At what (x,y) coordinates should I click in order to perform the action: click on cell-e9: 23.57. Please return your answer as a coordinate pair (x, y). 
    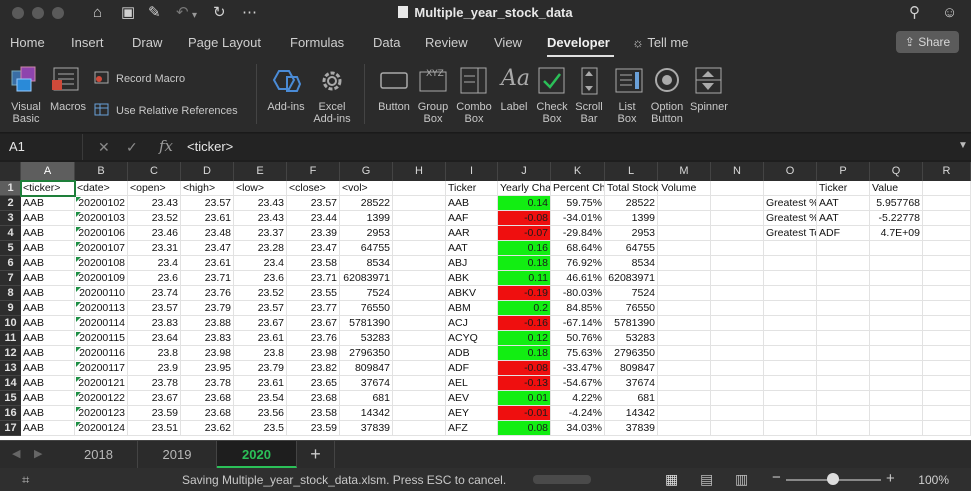
    Looking at the image, I should click on (260, 308).